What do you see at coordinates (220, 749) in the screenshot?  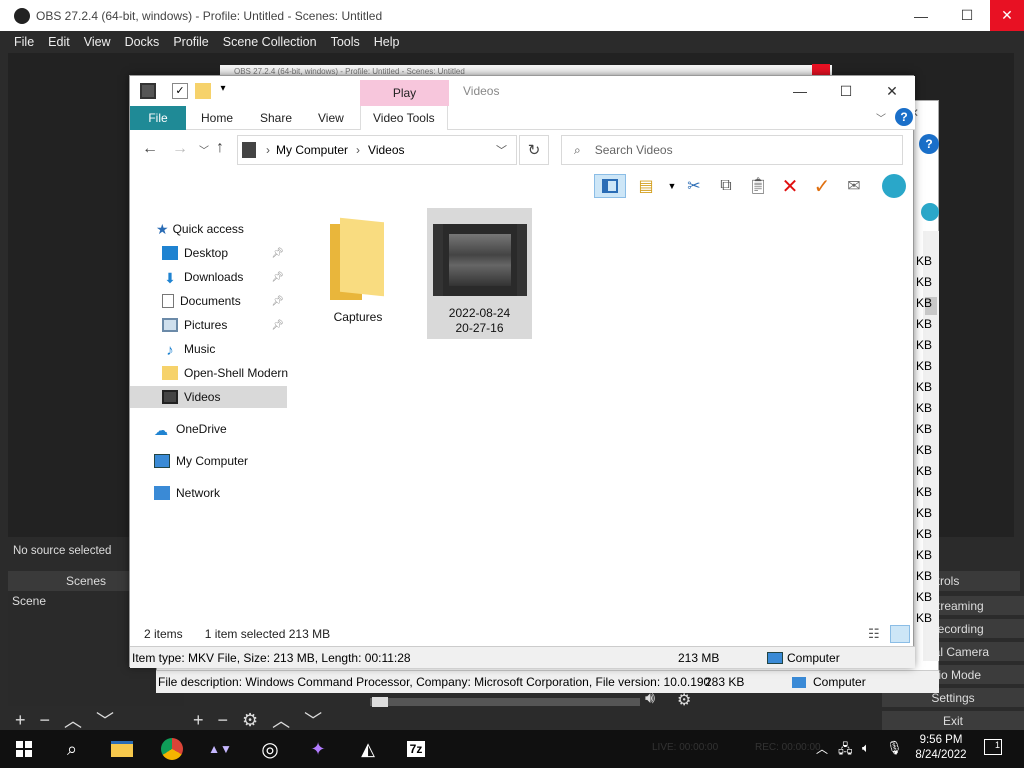 I see `affinity-icon: ▲▼` at bounding box center [220, 749].